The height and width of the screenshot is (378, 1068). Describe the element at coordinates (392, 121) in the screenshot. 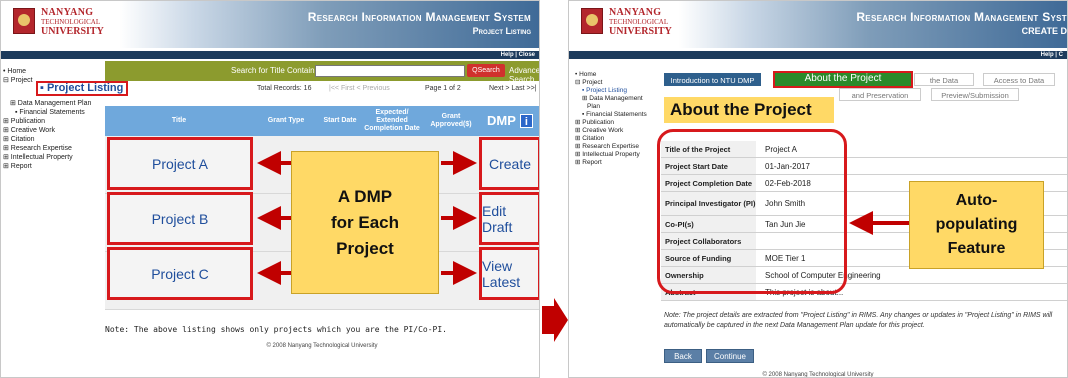

I see `col-completion-date: Expected/ Extended Completion Date` at that location.